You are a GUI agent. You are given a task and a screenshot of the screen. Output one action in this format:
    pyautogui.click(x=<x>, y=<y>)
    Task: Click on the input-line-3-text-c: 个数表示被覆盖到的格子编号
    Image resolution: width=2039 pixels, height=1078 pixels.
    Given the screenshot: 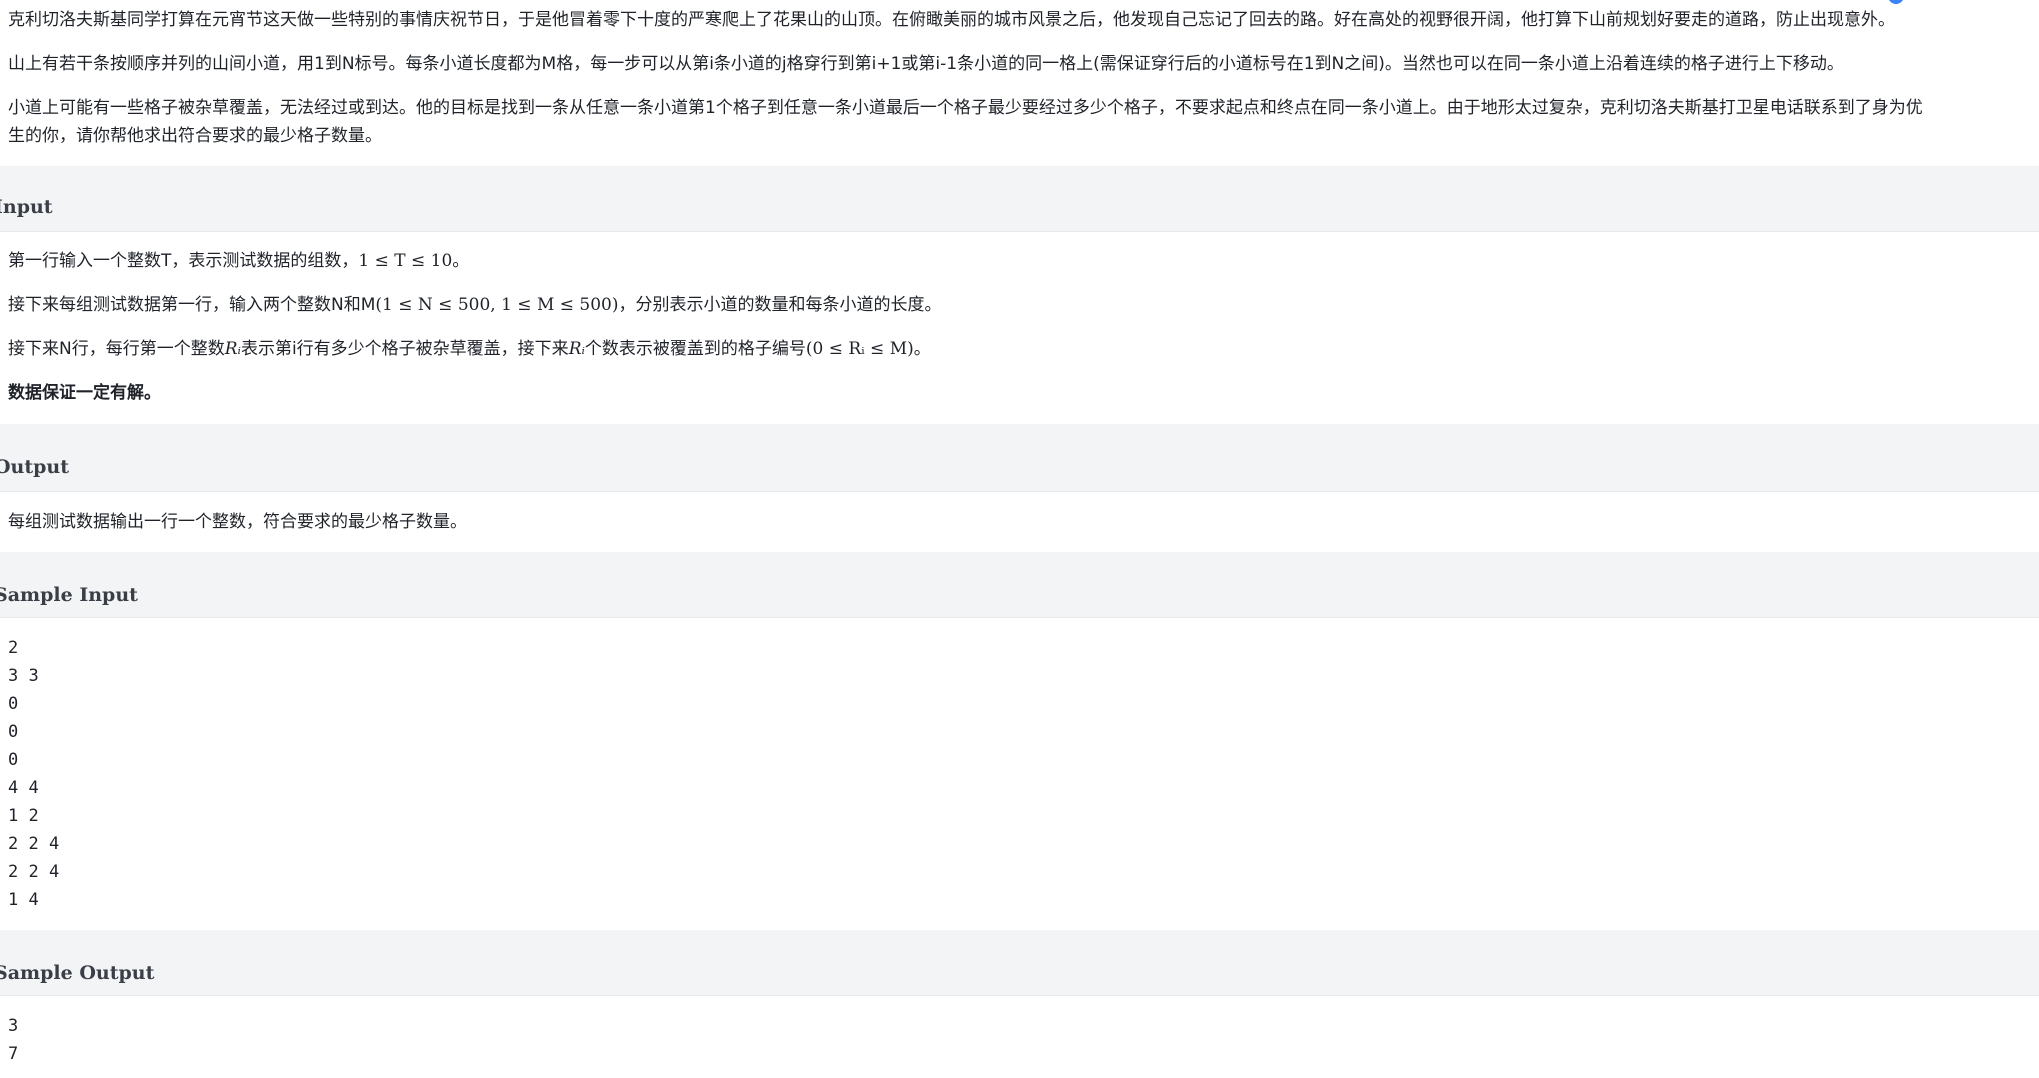 What is the action you would take?
    pyautogui.click(x=695, y=349)
    